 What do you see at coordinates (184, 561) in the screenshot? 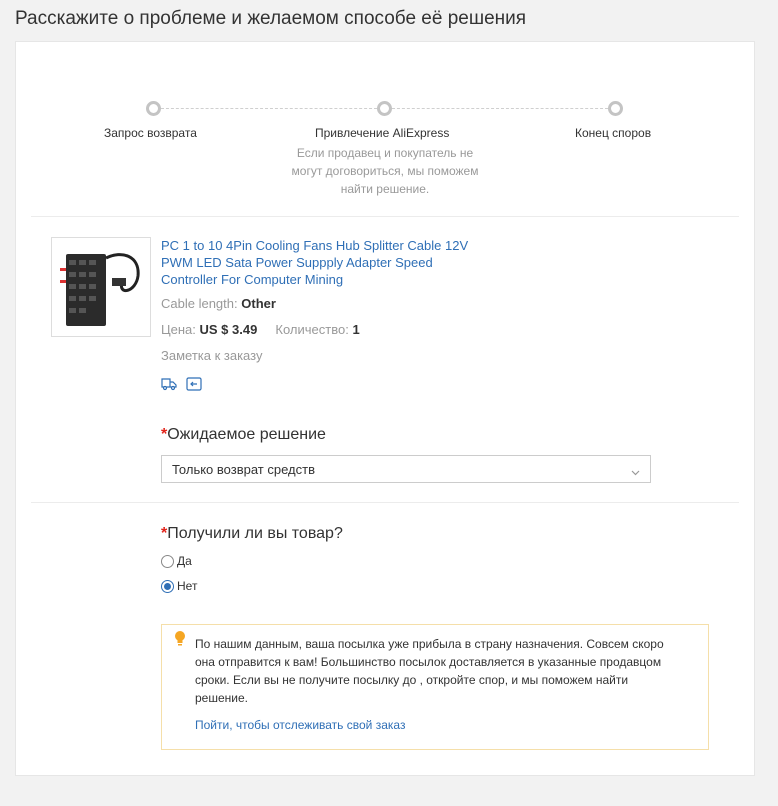
I see `radio-label-yes: Да` at bounding box center [184, 561].